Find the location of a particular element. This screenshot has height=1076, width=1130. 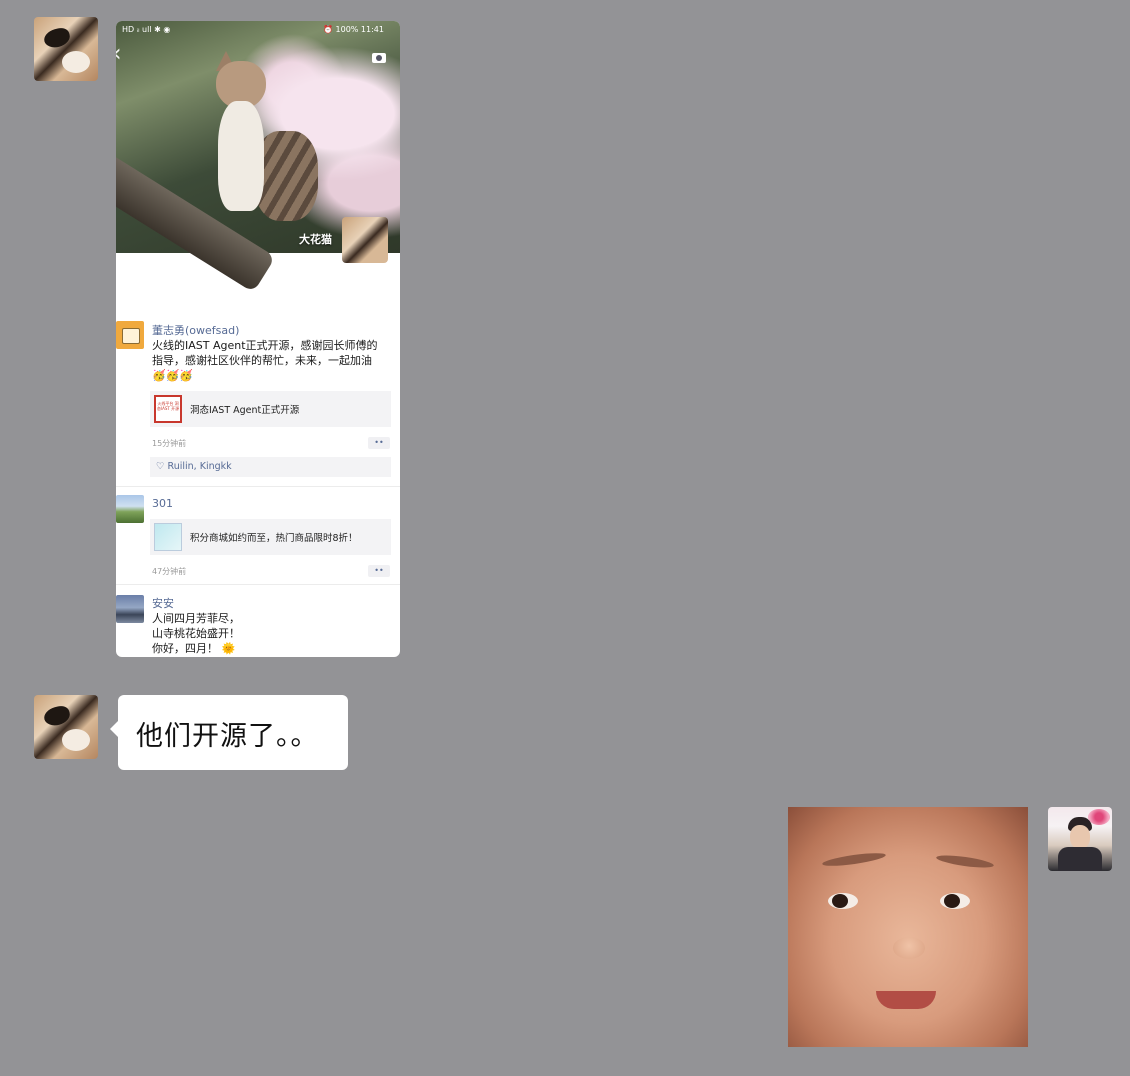

post-author-name: 301 is located at coordinates (162, 503).